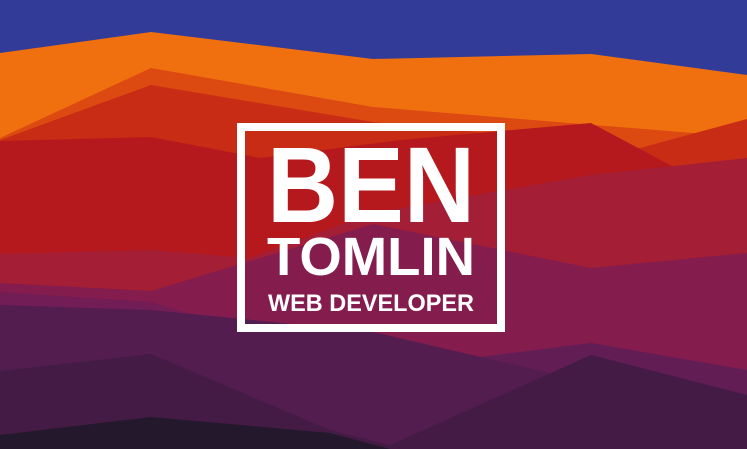  I want to click on logo-tagline: WEB DEVELOPER, so click(371, 303).